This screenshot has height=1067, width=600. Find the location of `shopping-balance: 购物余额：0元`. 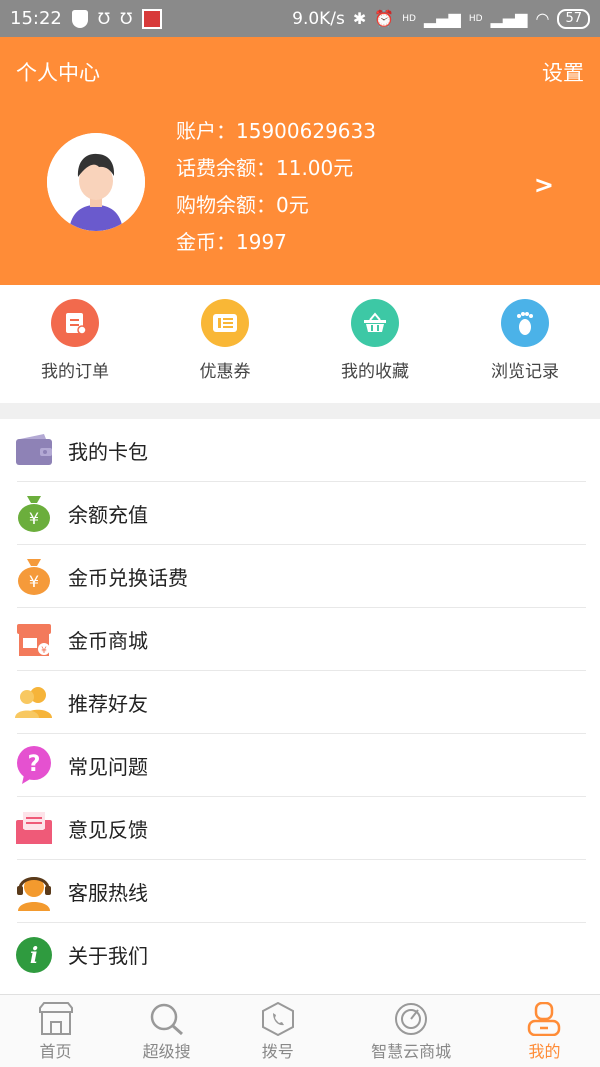

shopping-balance: 购物余额：0元 is located at coordinates (242, 205).